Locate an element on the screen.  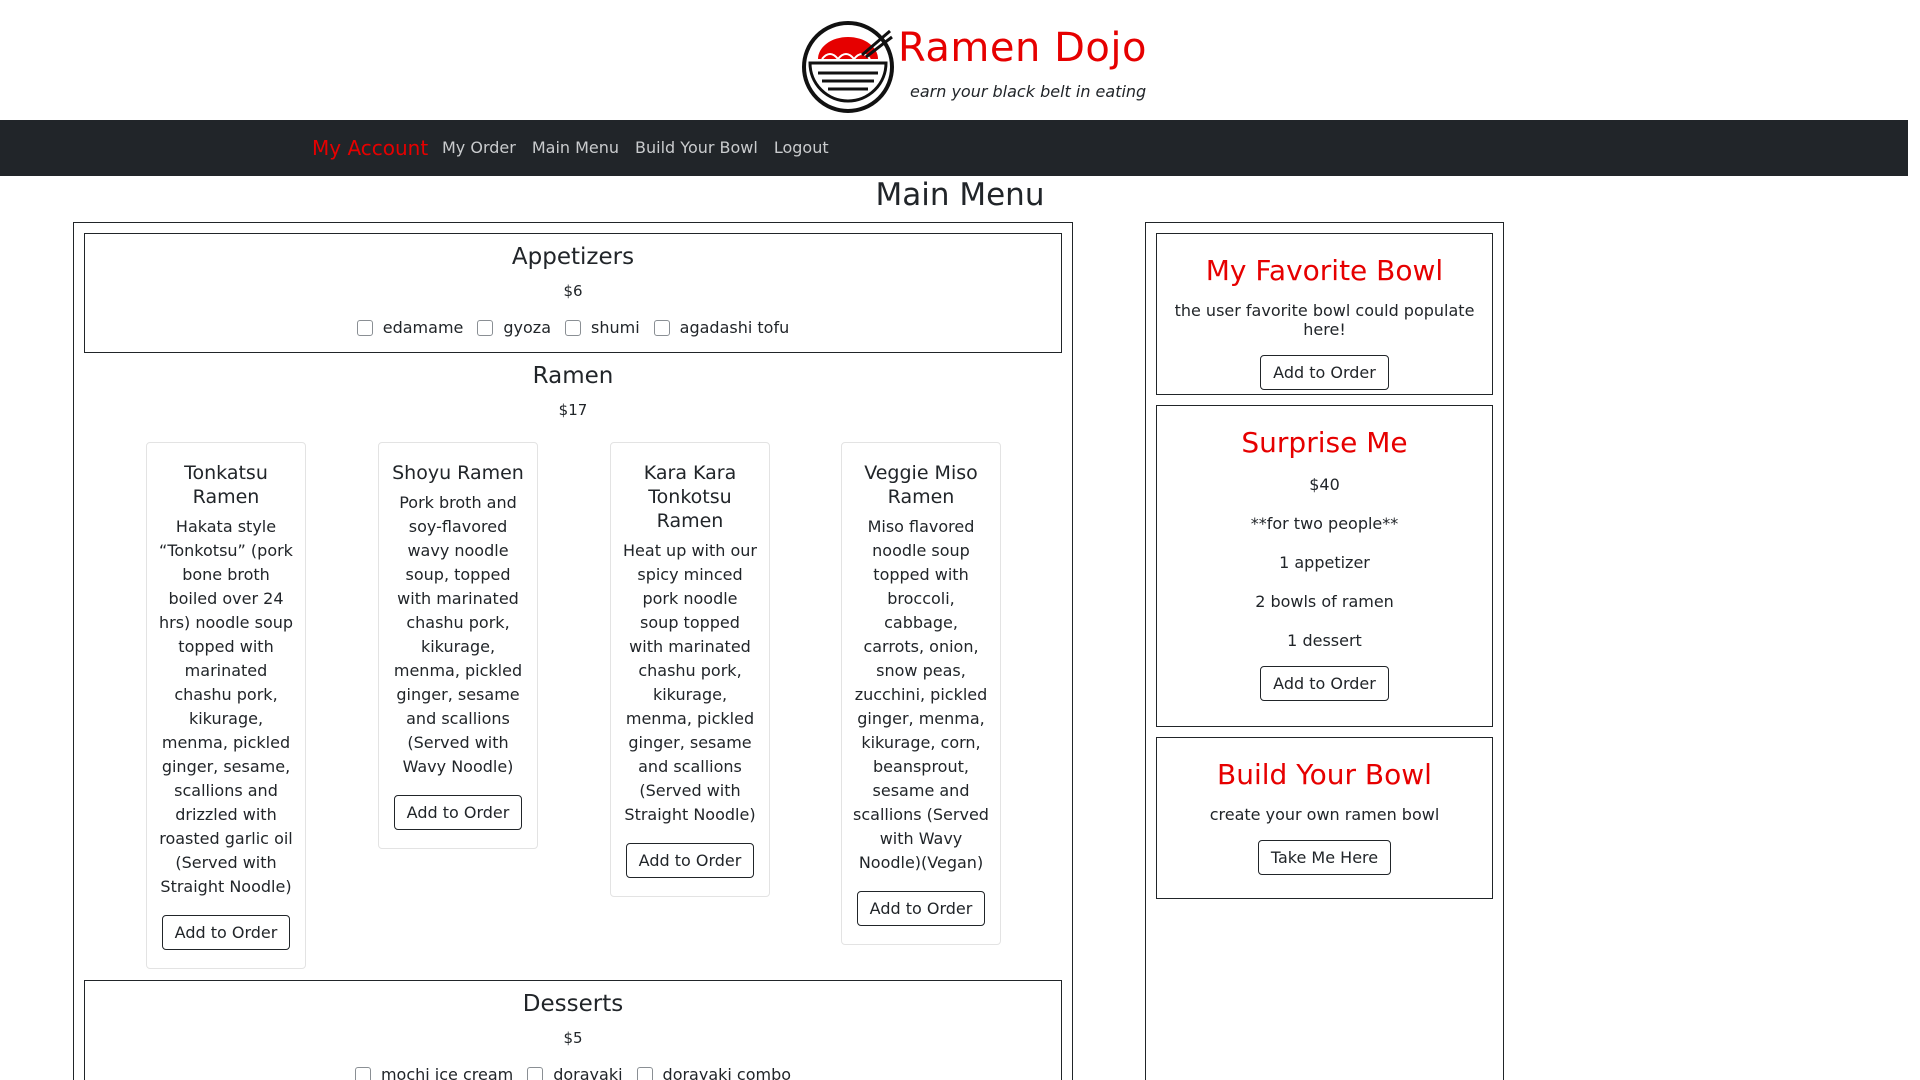
option-label: agadashi tofu is located at coordinates (734, 327).